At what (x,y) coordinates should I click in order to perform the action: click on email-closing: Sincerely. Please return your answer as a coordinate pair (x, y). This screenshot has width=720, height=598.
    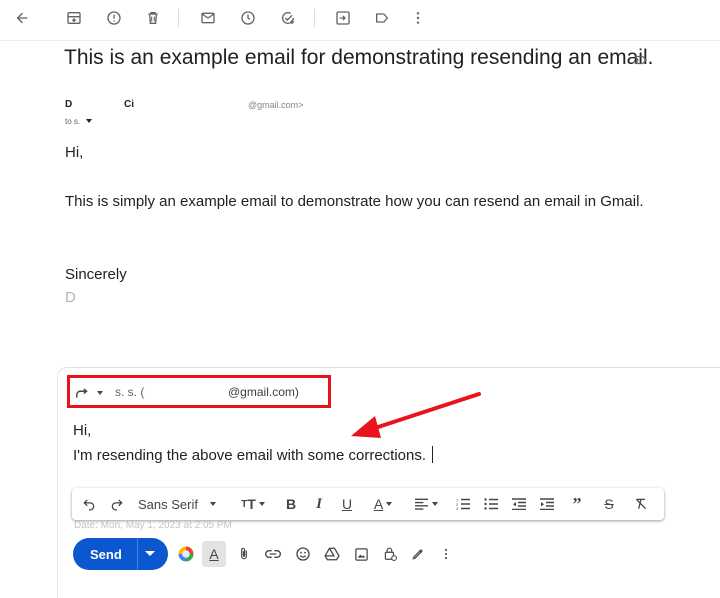
    Looking at the image, I should click on (96, 274).